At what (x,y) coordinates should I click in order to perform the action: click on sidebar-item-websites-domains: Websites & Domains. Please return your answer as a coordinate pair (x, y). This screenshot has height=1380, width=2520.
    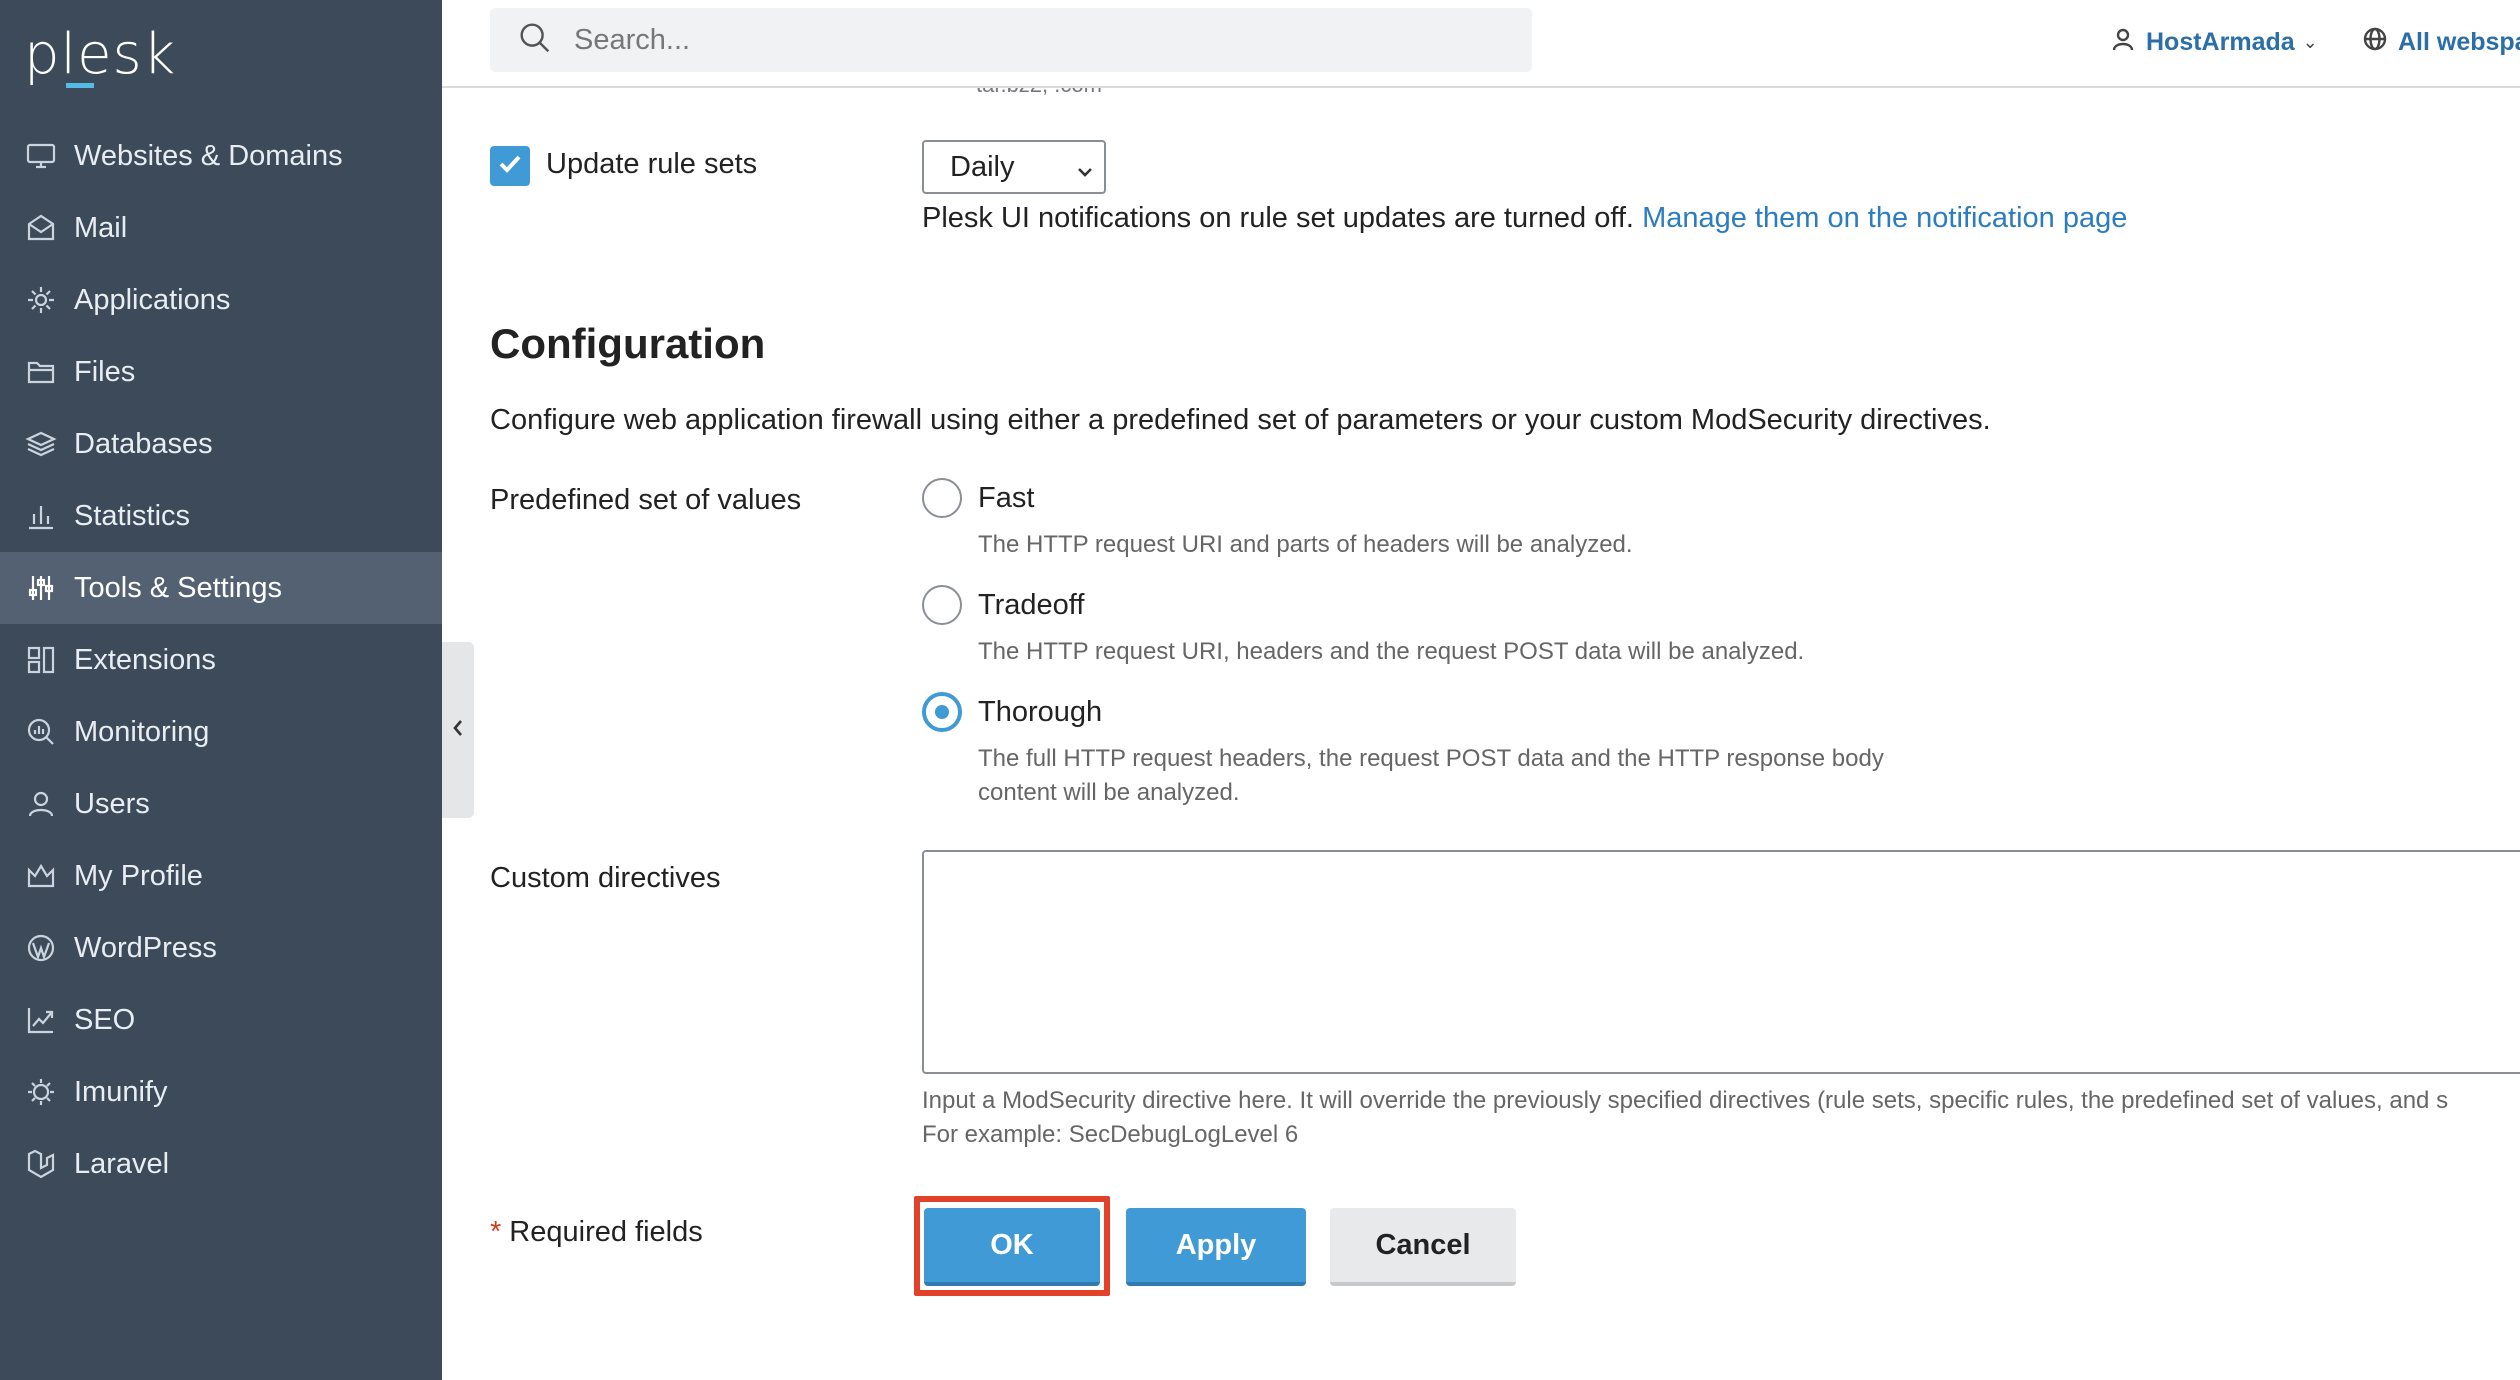
    Looking at the image, I should click on (221, 156).